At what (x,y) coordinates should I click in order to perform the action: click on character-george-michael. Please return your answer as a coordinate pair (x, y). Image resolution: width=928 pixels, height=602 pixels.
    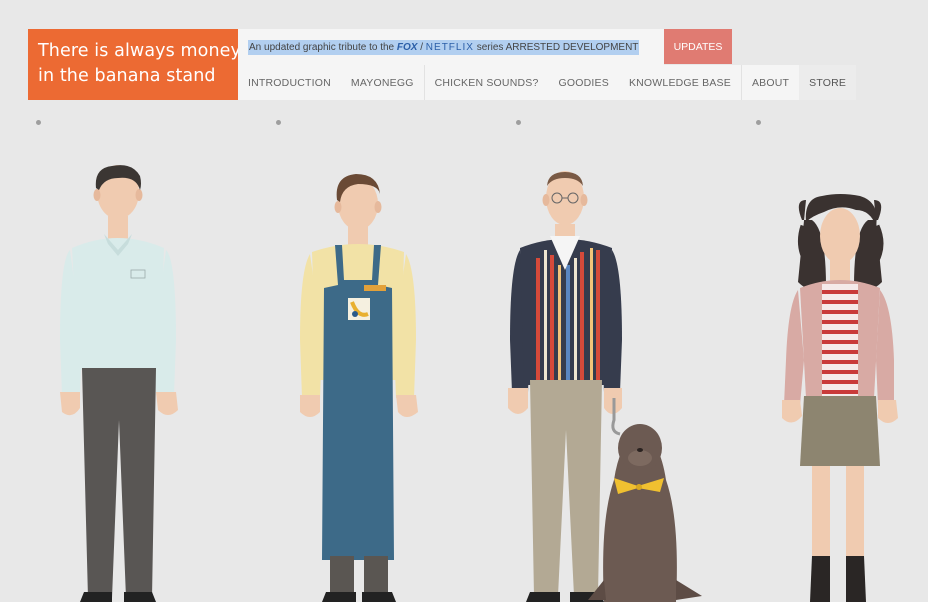
    Looking at the image, I should click on (359, 388).